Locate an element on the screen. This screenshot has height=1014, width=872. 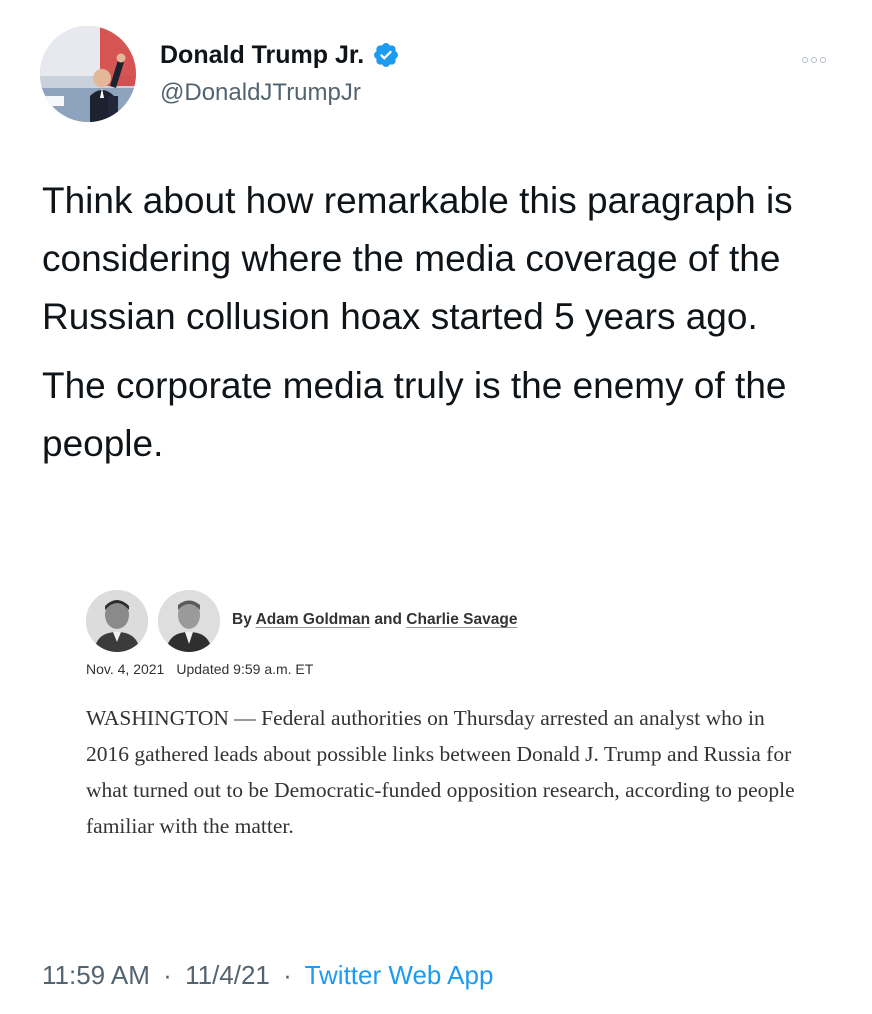
more-options-icon is located at coordinates (805, 60).